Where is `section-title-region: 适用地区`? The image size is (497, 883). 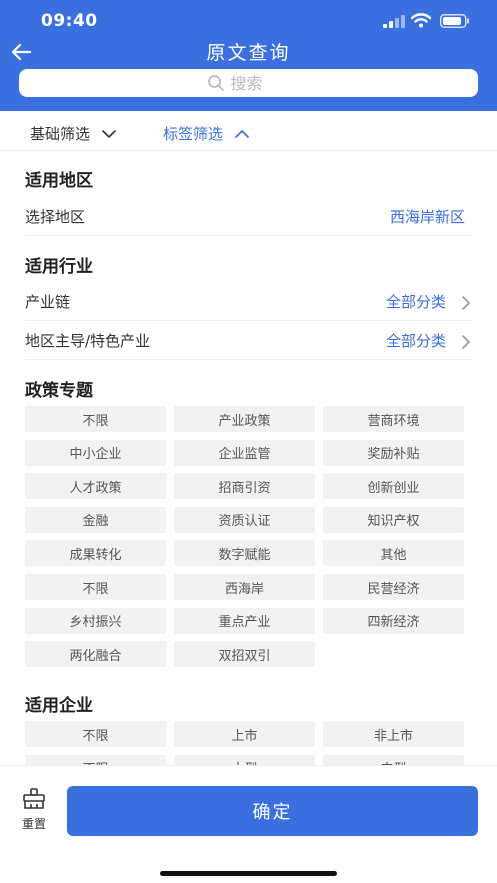
section-title-region: 适用地区 is located at coordinates (59, 181).